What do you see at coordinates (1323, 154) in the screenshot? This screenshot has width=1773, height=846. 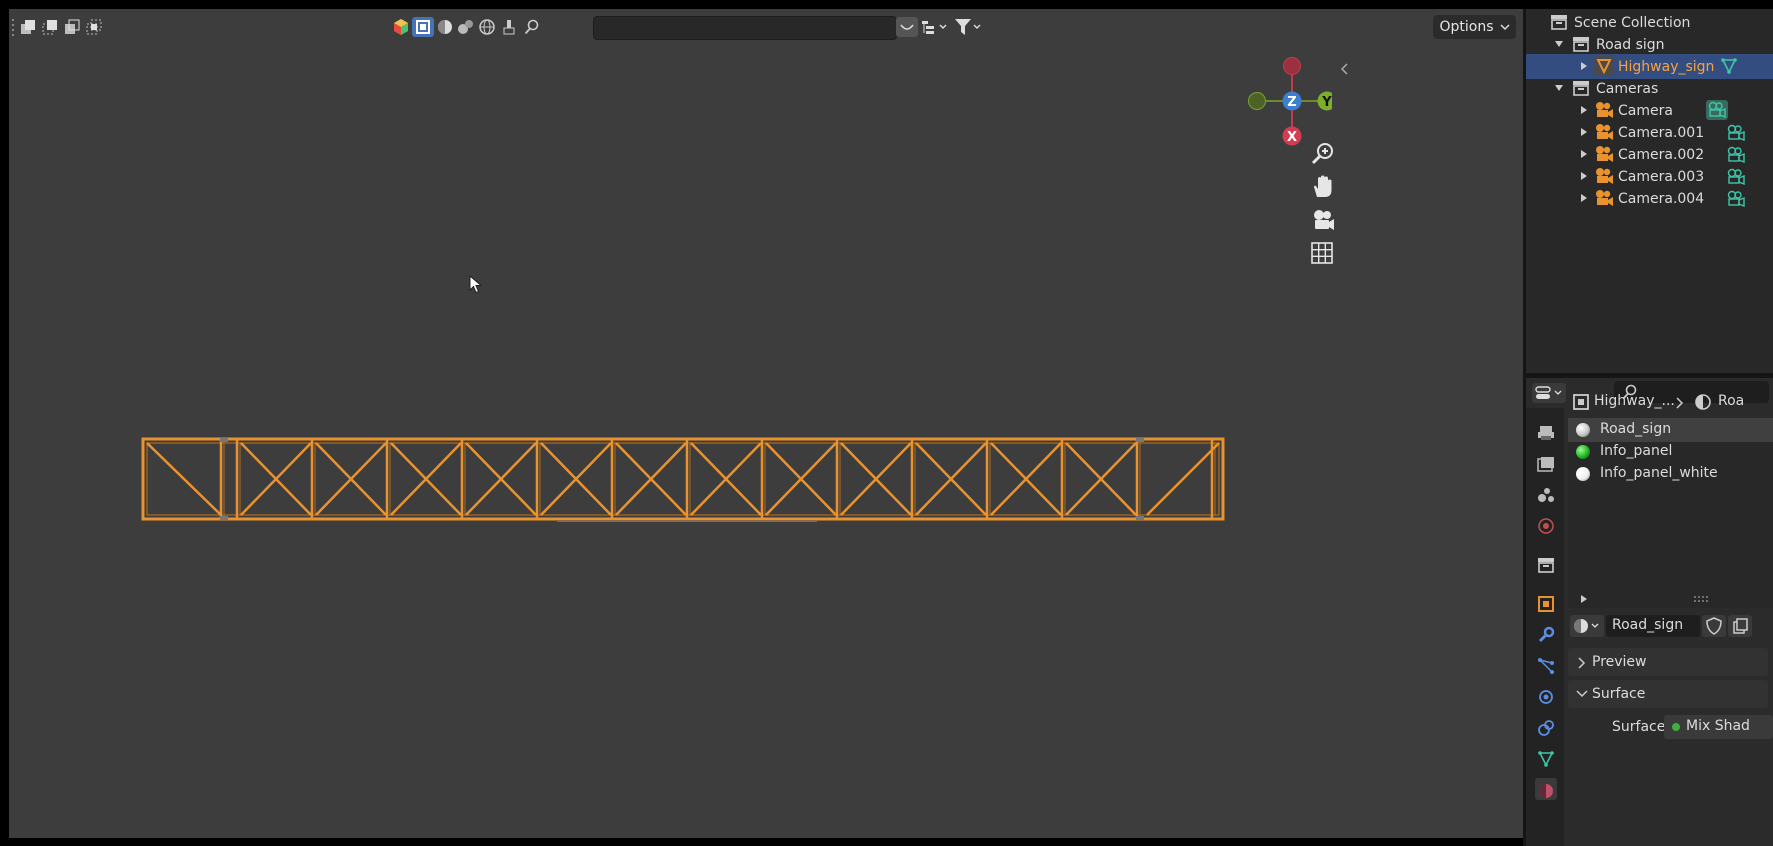 I see `zoom-icon` at bounding box center [1323, 154].